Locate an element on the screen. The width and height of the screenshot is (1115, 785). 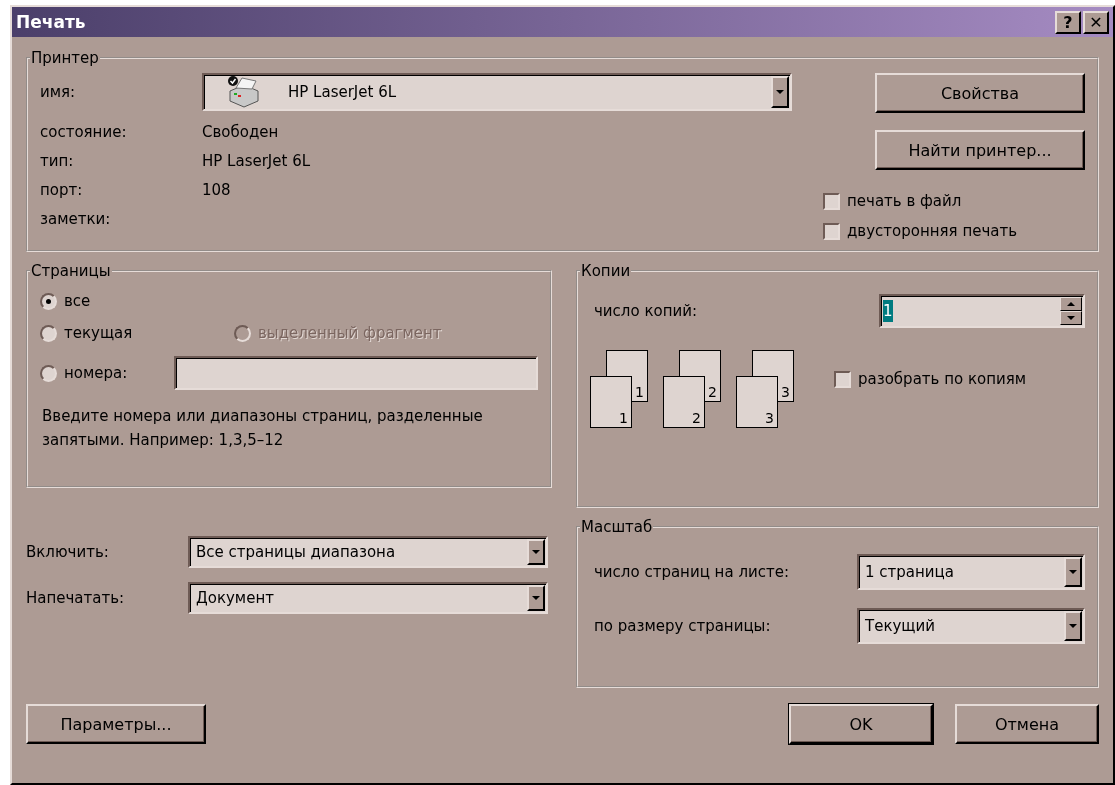
dialog-button: Свойства is located at coordinates (980, 93).